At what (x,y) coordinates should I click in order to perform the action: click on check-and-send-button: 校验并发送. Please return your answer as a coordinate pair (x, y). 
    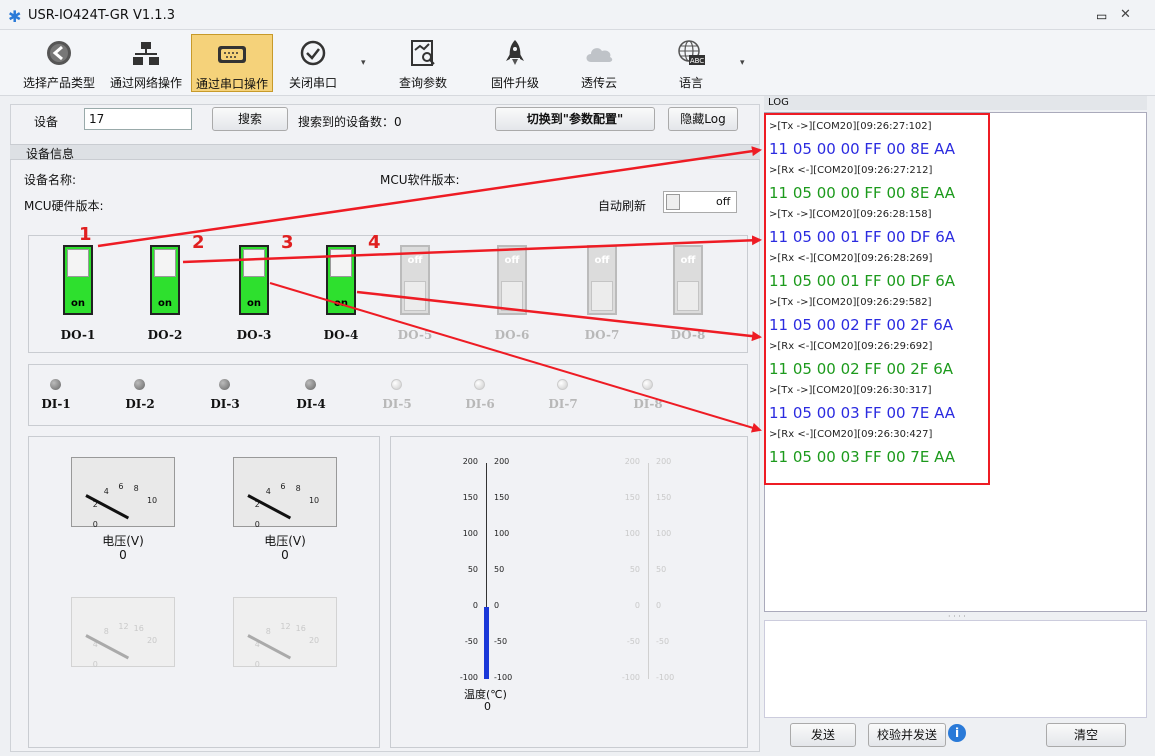
    Looking at the image, I should click on (907, 735).